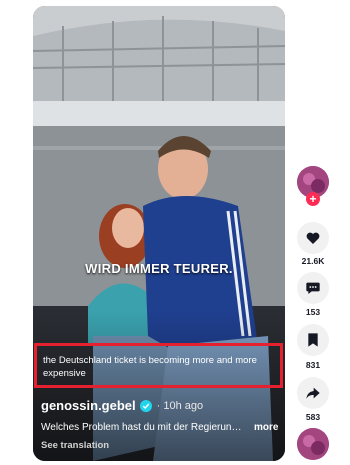 The image size is (350, 465). I want to click on more-button: more, so click(266, 427).